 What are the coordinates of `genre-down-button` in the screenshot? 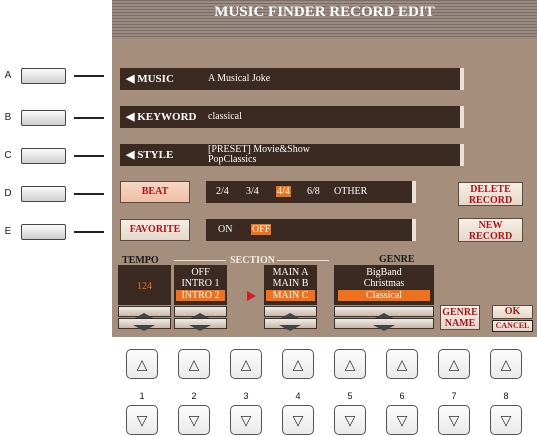 It's located at (384, 324).